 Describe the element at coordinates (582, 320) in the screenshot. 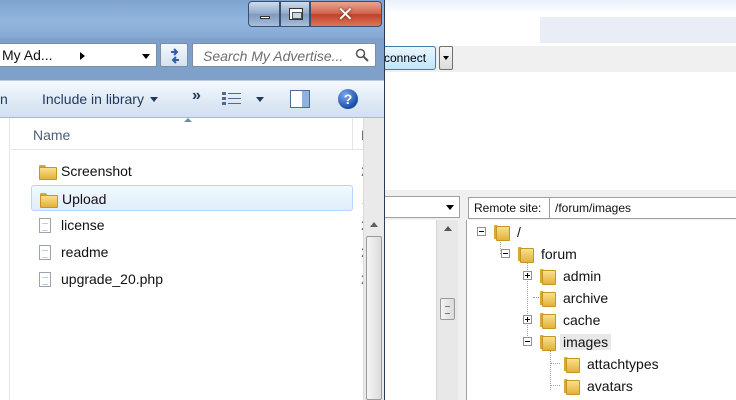

I see `tree-node-label: cache` at that location.